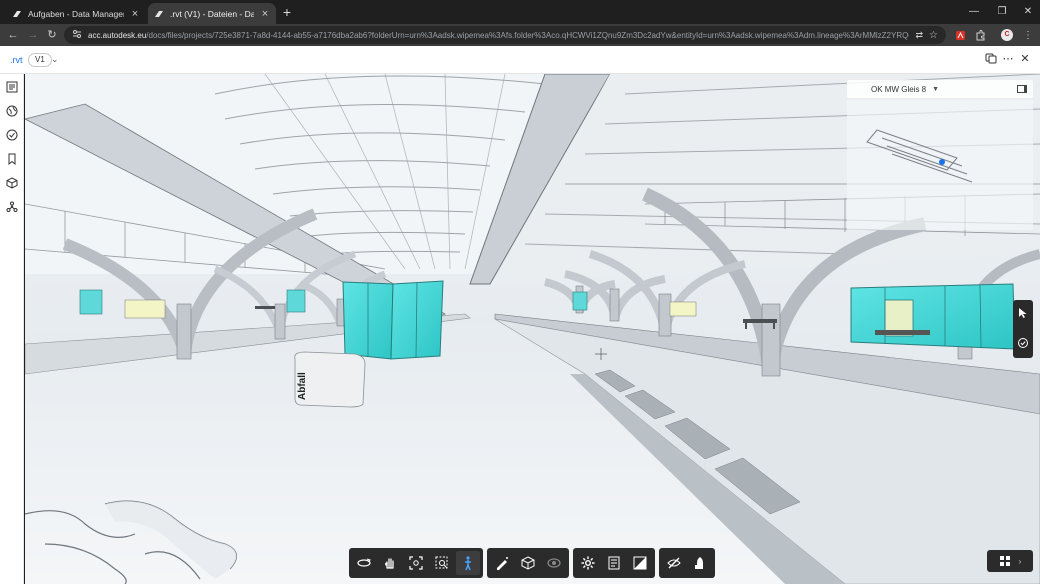  I want to click on select-cursor-icon, so click(1023, 313).